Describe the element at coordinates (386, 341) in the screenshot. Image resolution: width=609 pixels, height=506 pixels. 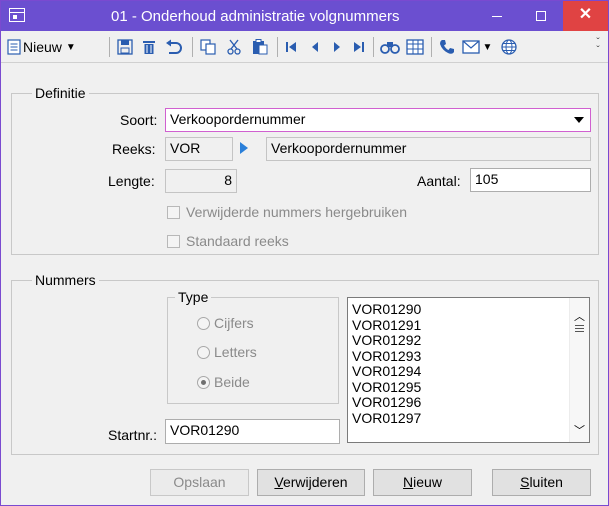
I see `list-item: VOR01292` at that location.